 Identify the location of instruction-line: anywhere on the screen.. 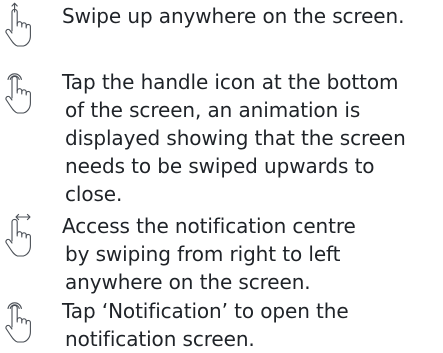
(188, 282).